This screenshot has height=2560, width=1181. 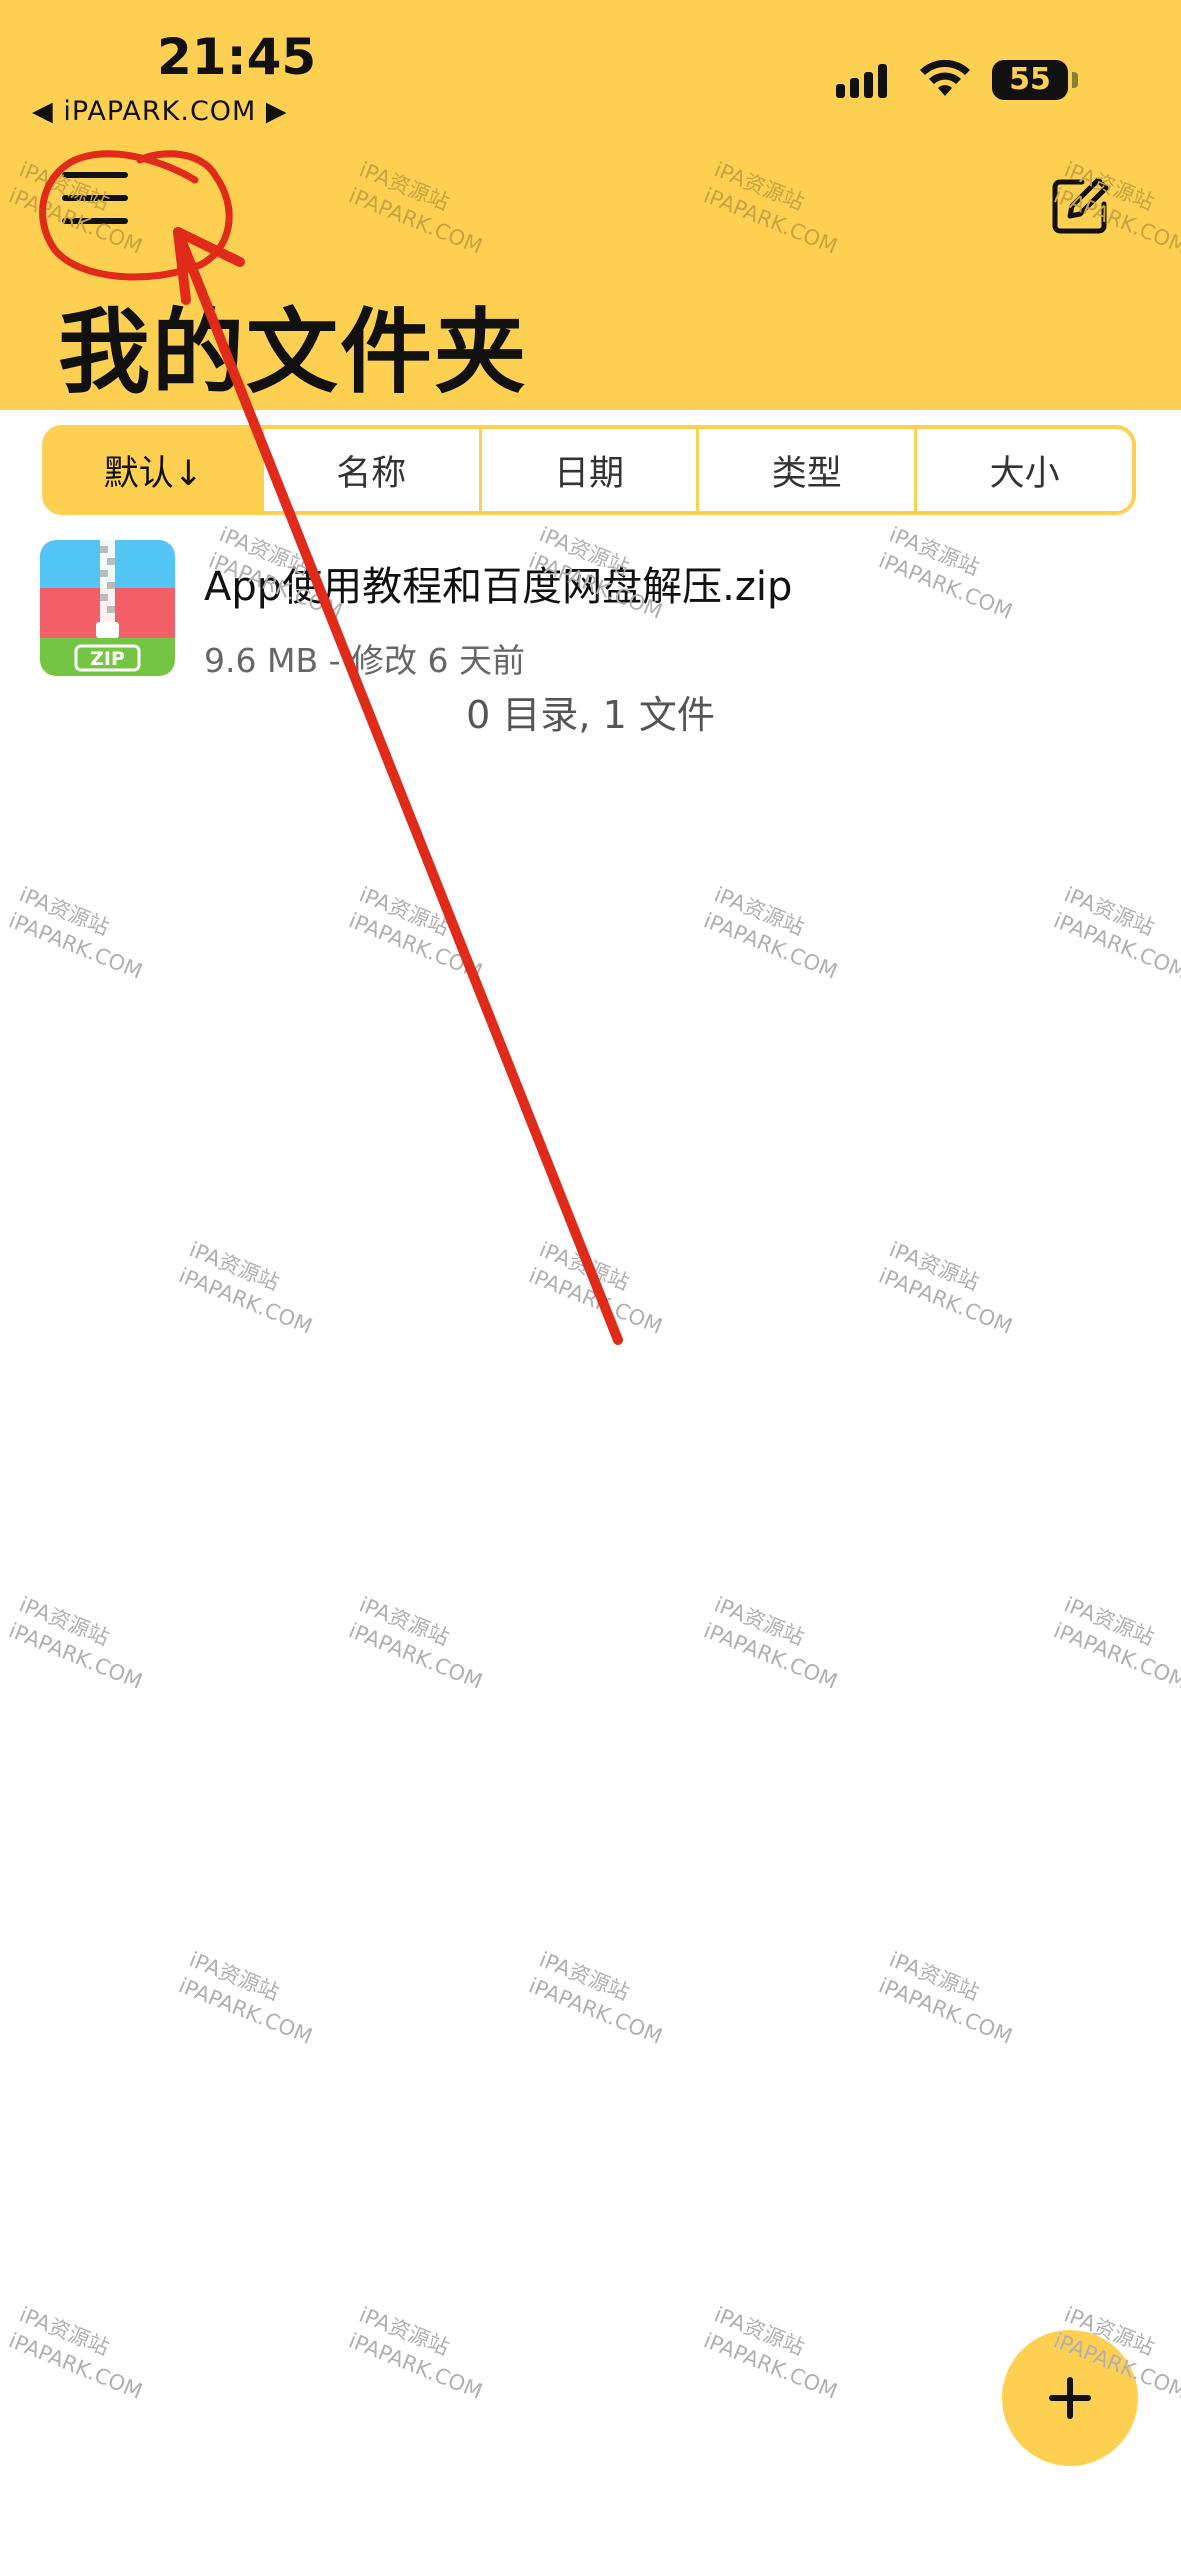 What do you see at coordinates (1023, 470) in the screenshot?
I see `sort-tab-size: 大小` at bounding box center [1023, 470].